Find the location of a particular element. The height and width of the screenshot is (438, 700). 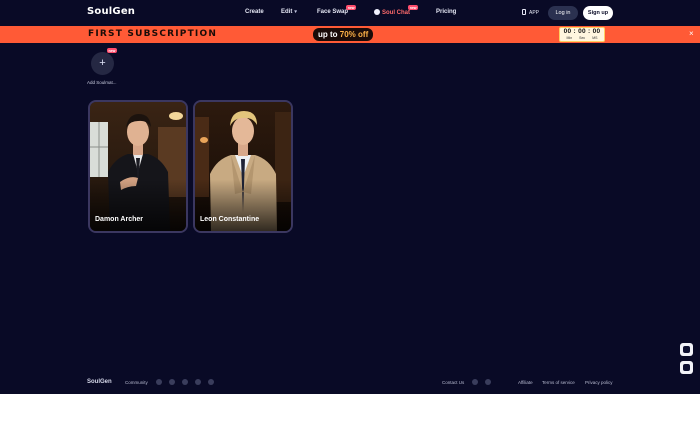

footer-community-label: Community is located at coordinates (136, 382).